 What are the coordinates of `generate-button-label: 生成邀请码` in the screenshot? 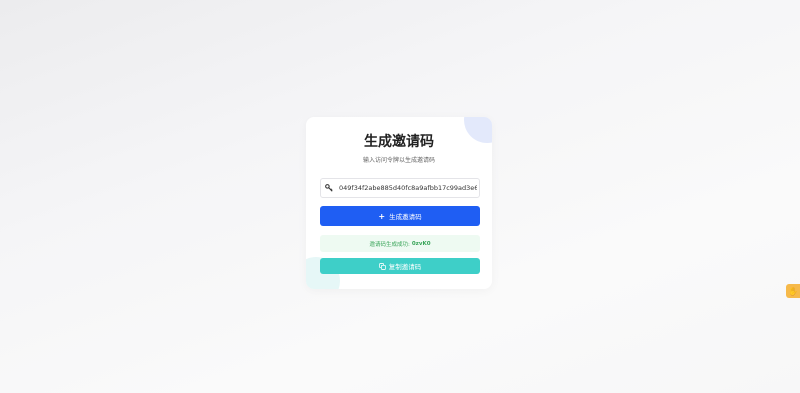 It's located at (405, 217).